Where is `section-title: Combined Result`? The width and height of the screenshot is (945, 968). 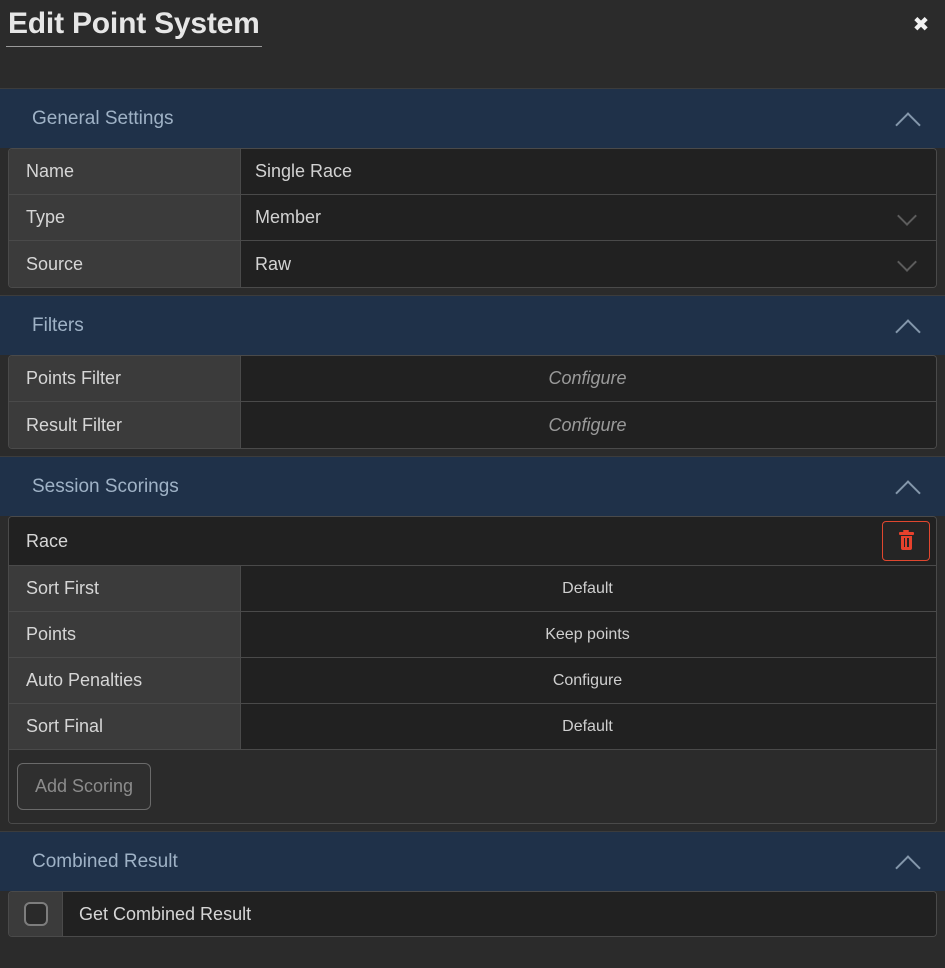
section-title: Combined Result is located at coordinates (105, 861).